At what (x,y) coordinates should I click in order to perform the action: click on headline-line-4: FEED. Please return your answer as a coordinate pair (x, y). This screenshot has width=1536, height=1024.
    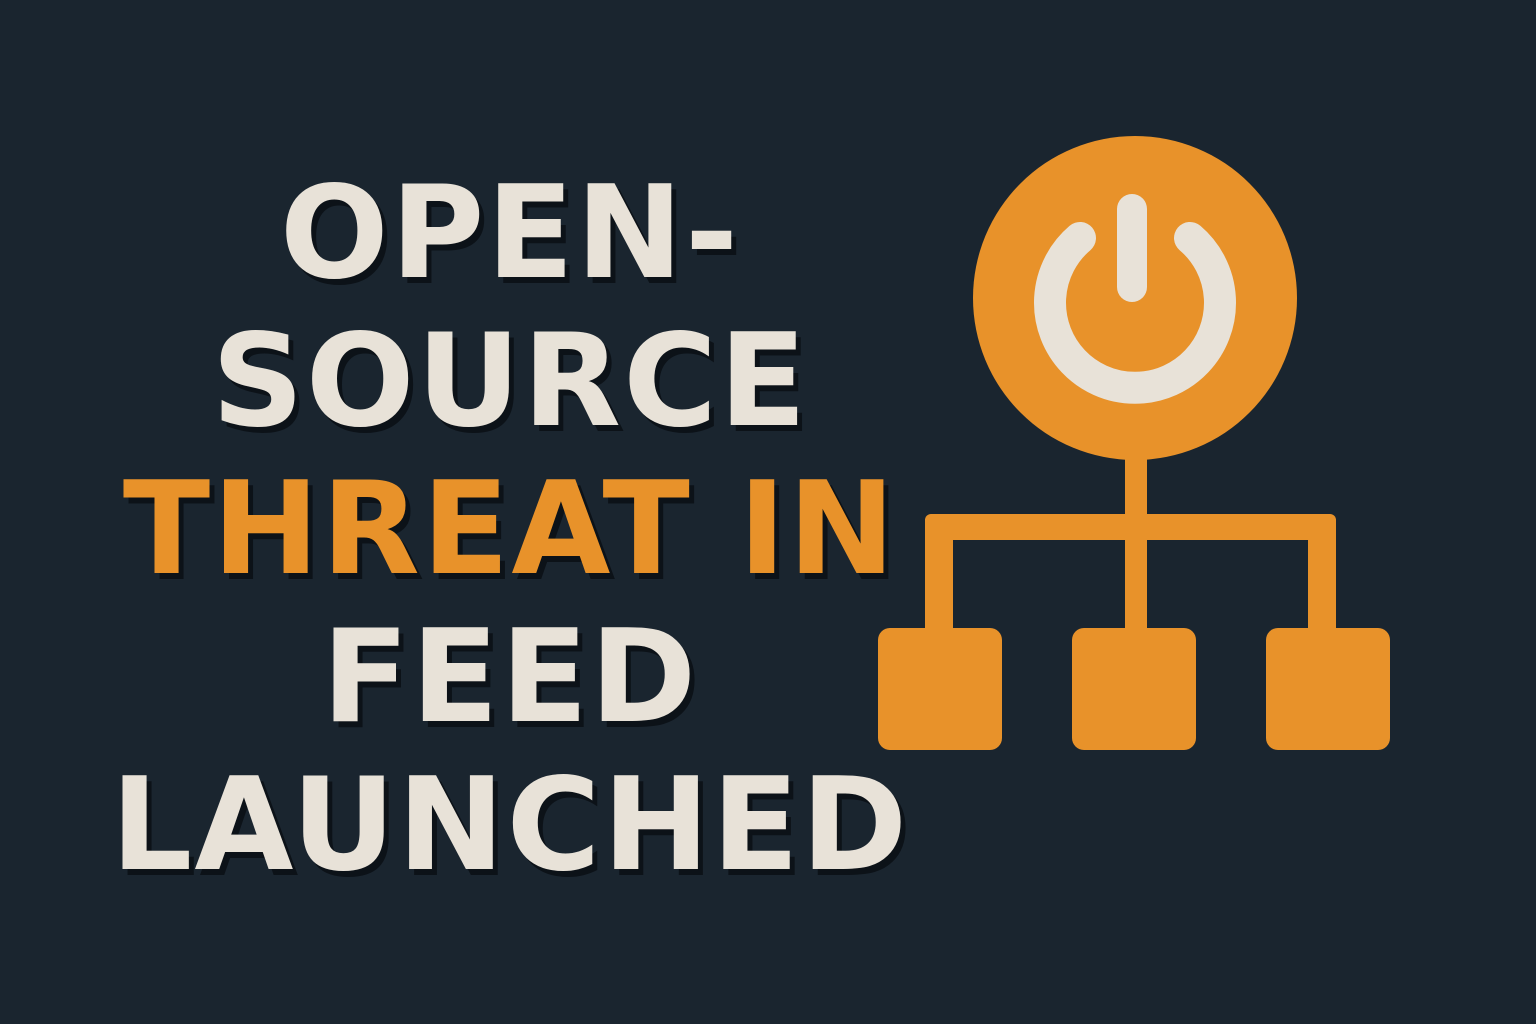
    Looking at the image, I should click on (510, 677).